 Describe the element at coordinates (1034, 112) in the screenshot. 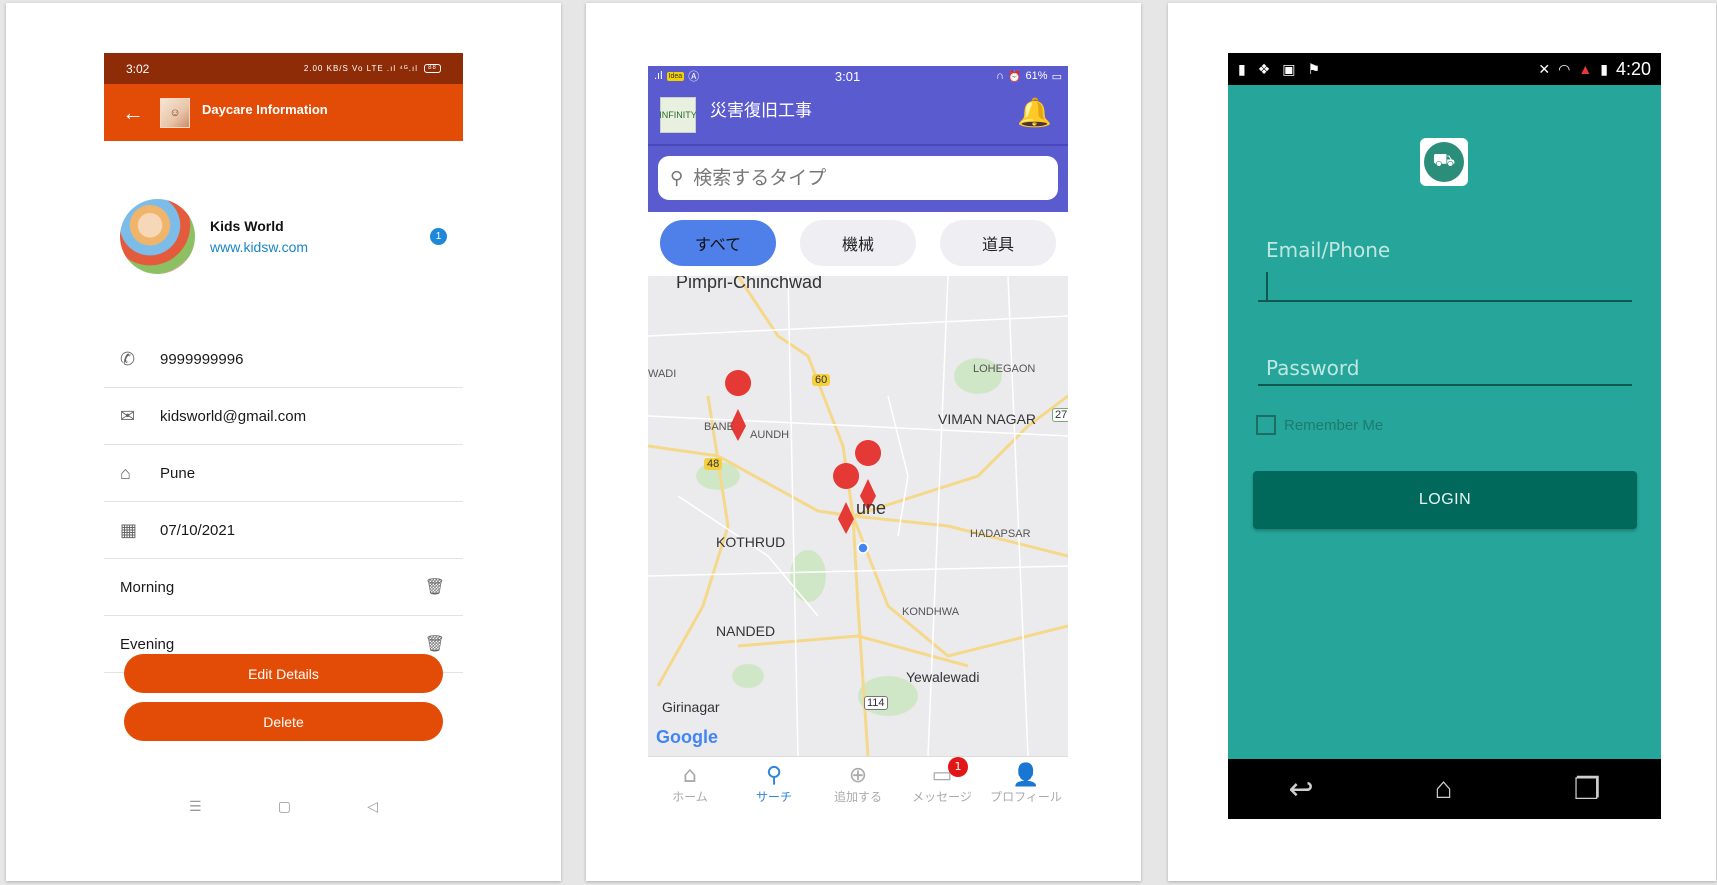

I see `bell-icon: 🔔` at that location.